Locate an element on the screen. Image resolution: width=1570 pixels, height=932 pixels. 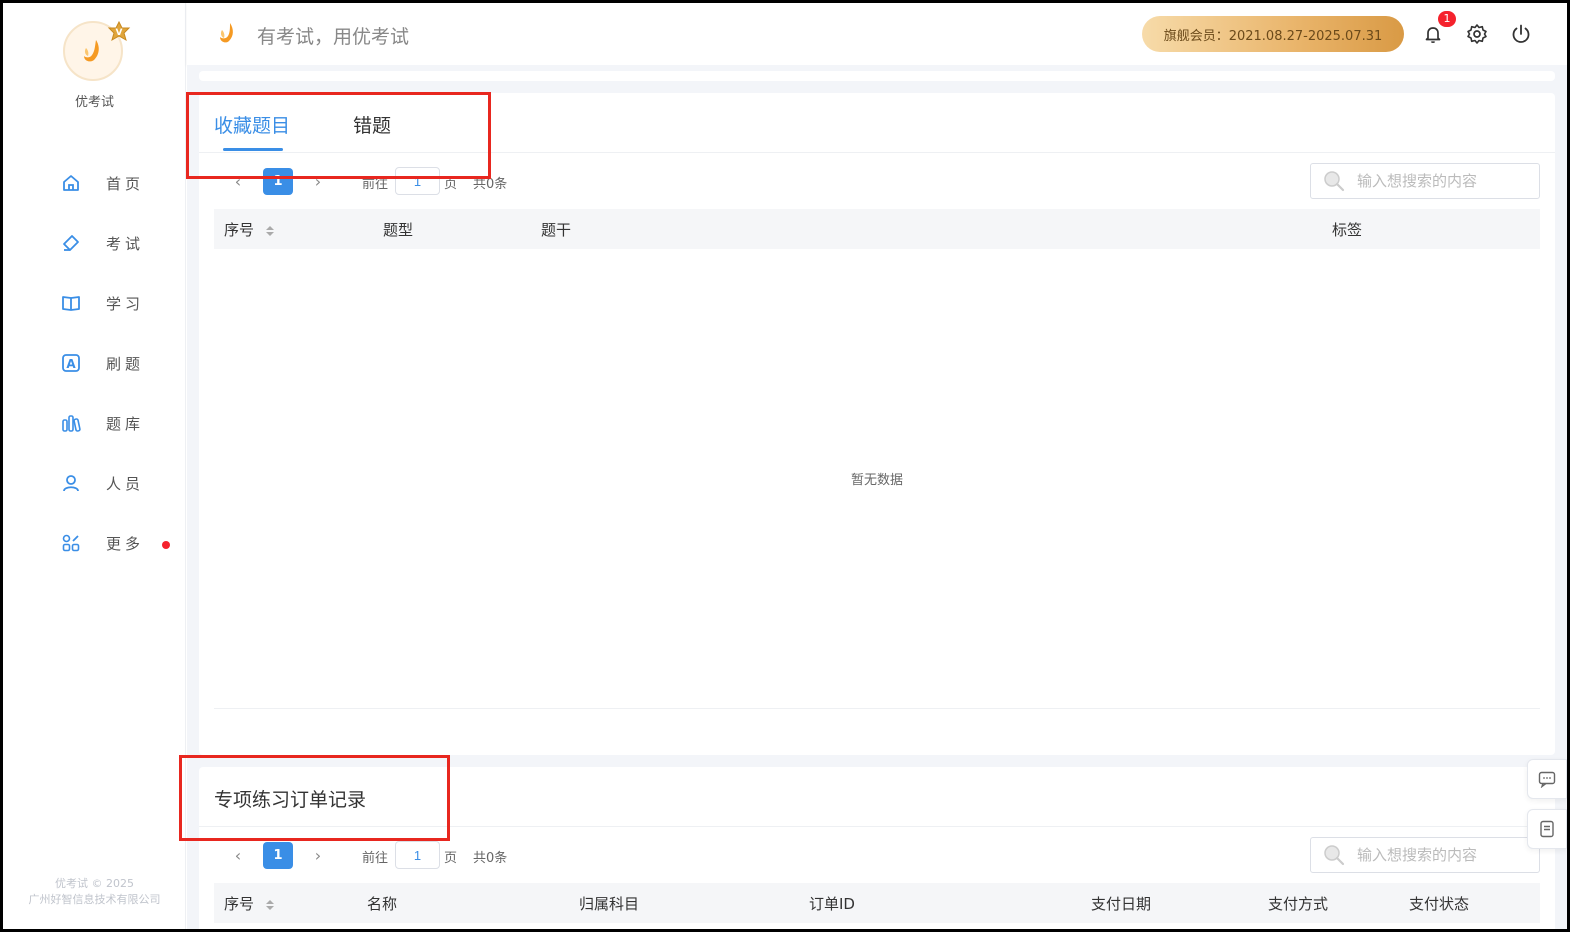
document-icon is located at coordinates (1547, 829).